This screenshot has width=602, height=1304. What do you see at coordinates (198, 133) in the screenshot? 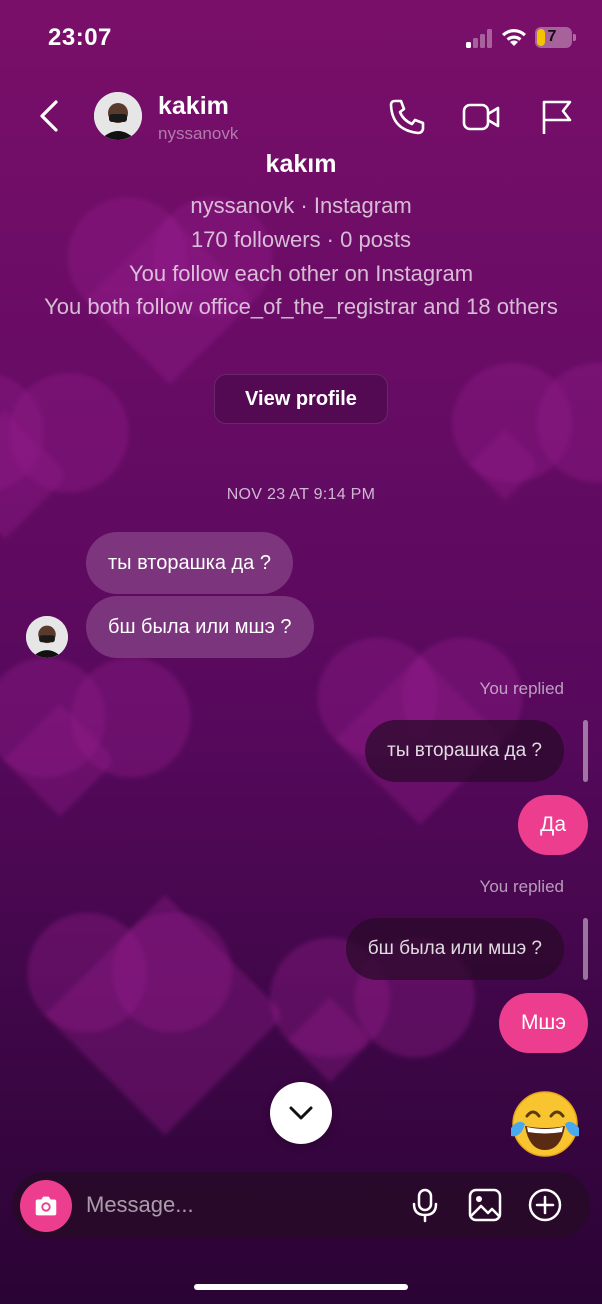
I see `header-username: nyssanovk` at bounding box center [198, 133].